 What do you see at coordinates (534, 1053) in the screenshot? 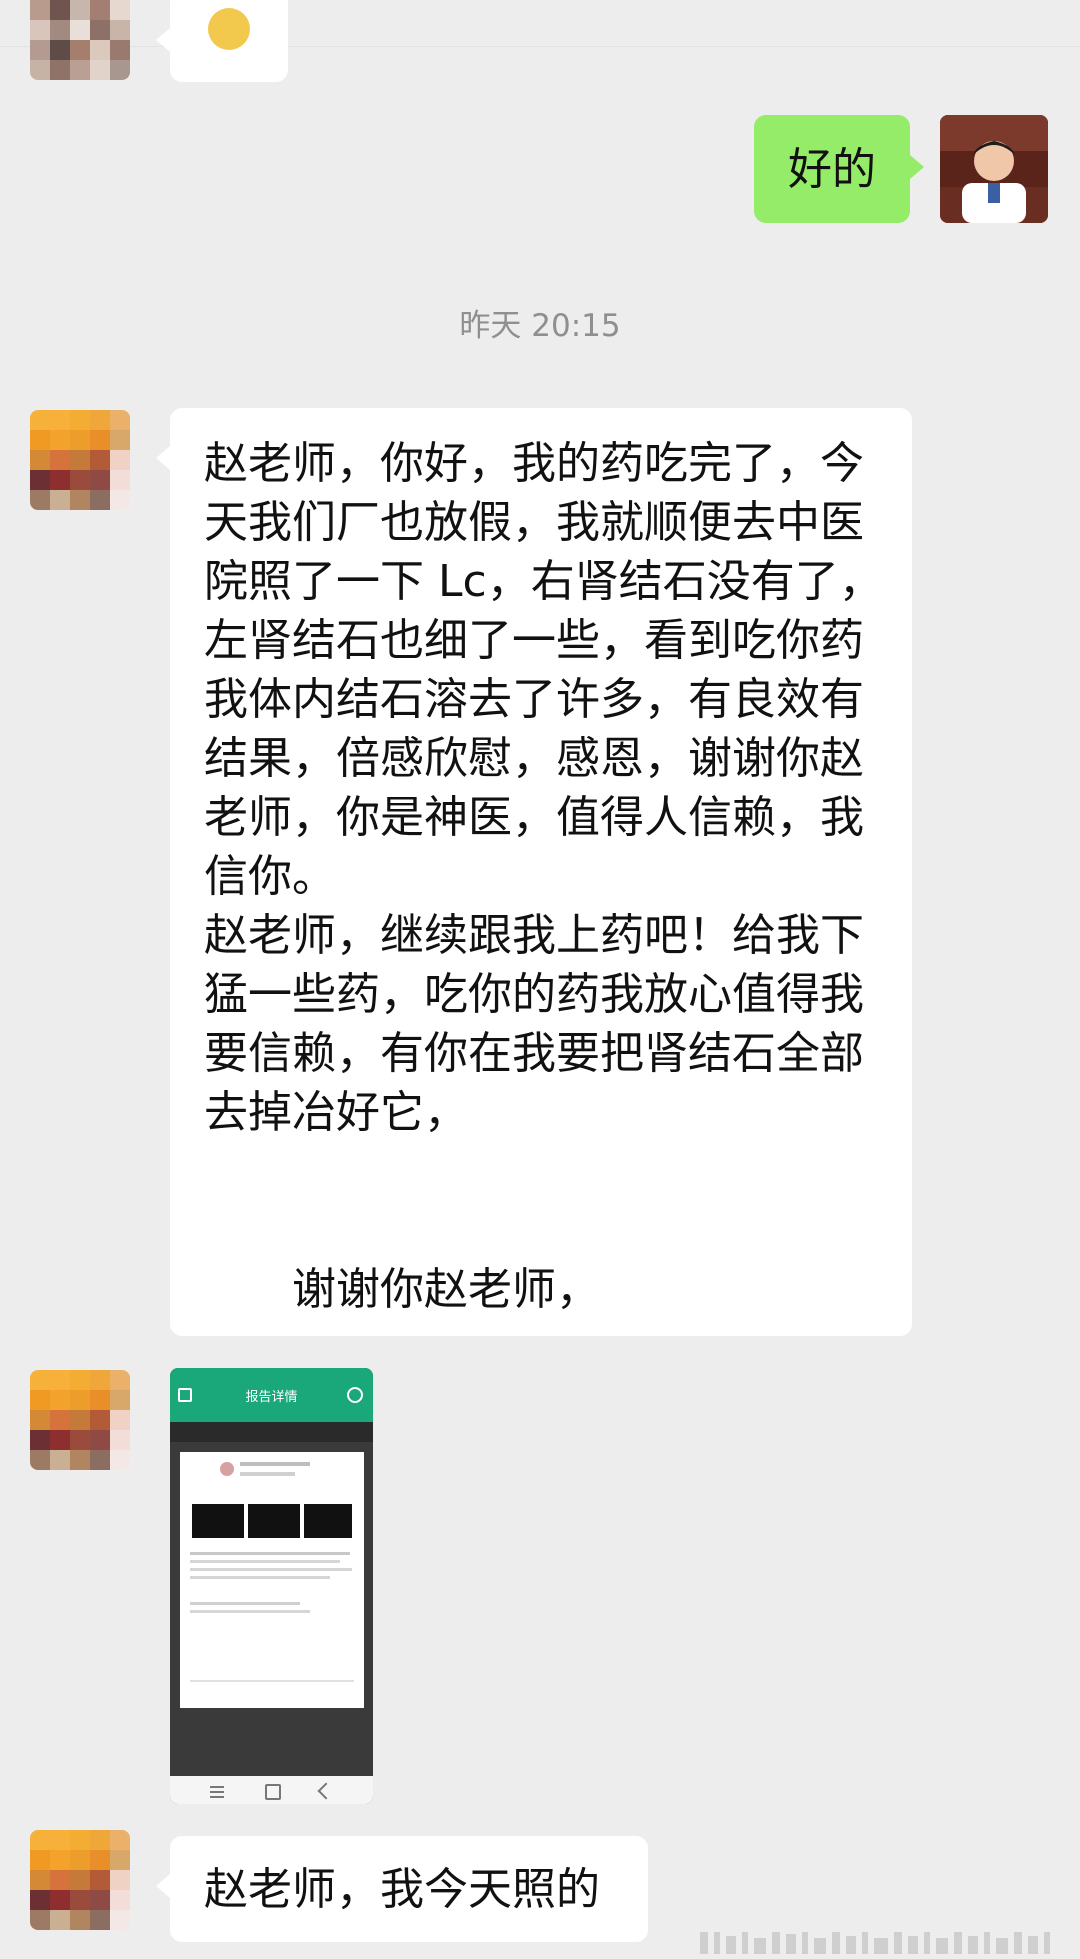
I see `message-line: 要信赖，有你在我要把肾结石全部` at bounding box center [534, 1053].